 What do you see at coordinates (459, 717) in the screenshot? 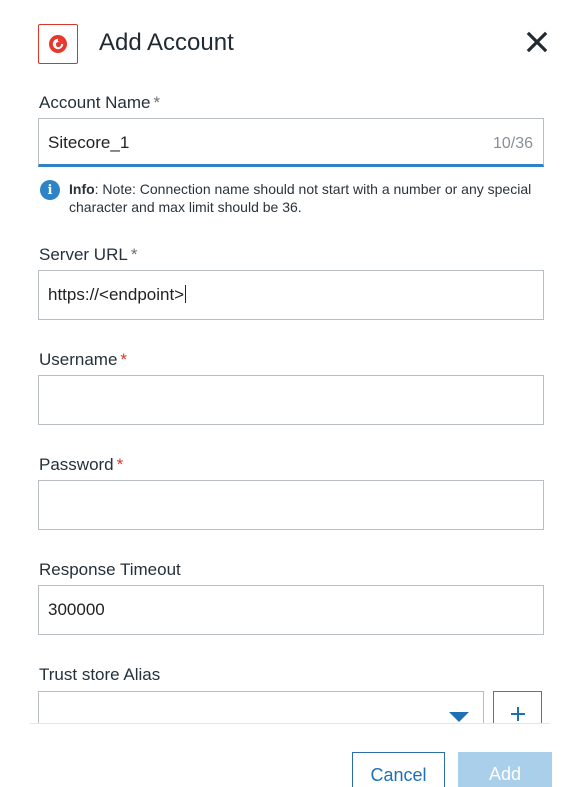
I see `chevron-down-icon` at bounding box center [459, 717].